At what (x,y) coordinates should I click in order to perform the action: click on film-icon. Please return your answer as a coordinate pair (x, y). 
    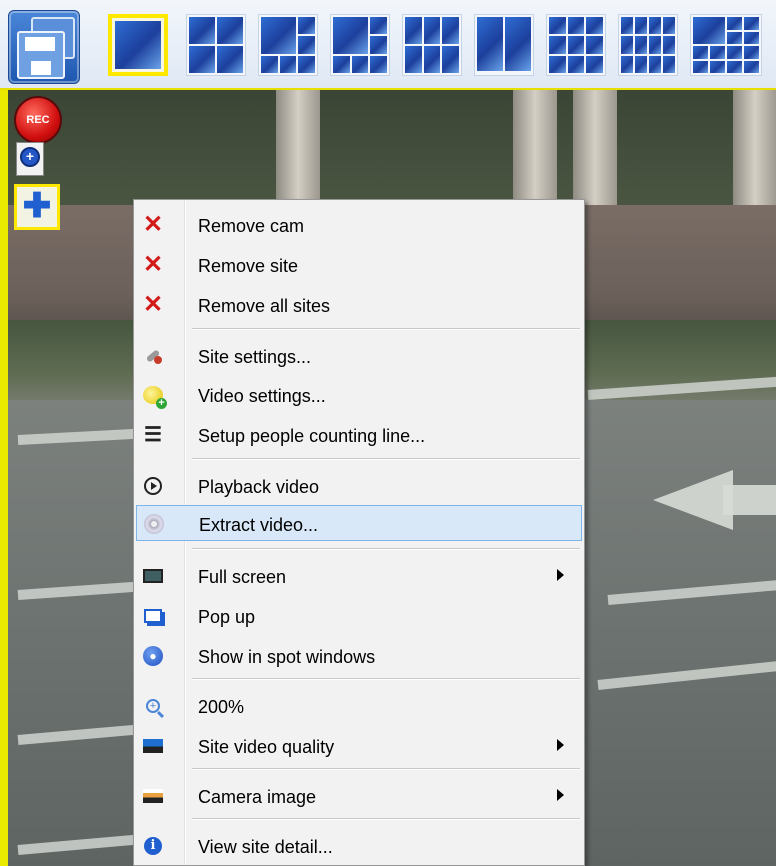
    Looking at the image, I should click on (153, 576).